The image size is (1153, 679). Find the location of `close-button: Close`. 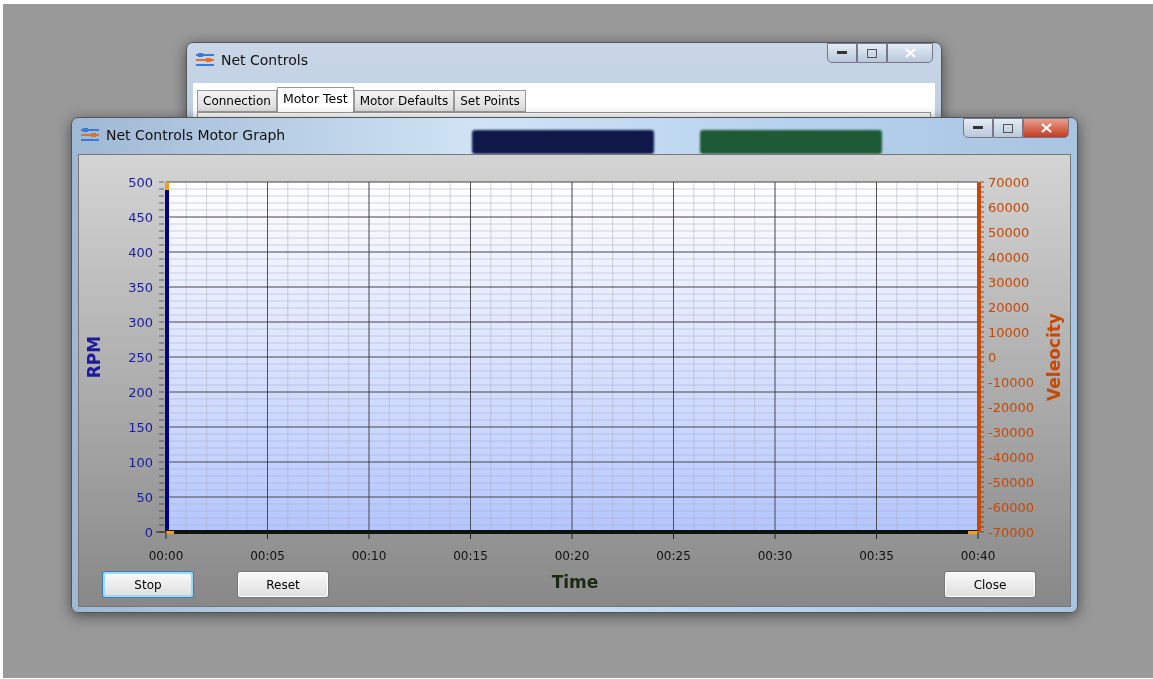

close-button: Close is located at coordinates (990, 584).